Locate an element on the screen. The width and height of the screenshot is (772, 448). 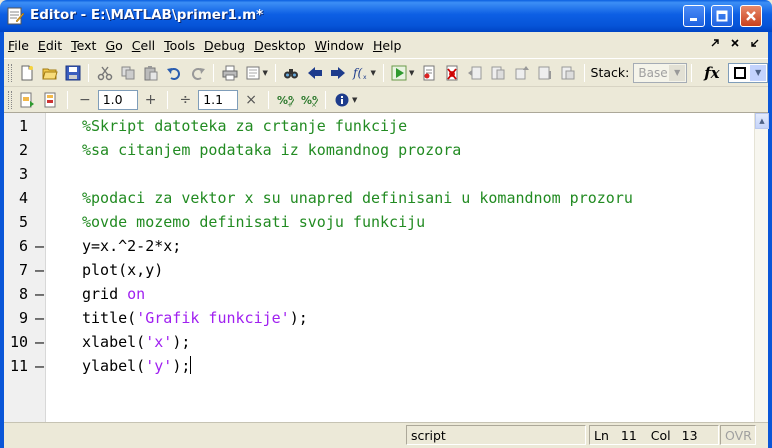
menu-tools: Tools is located at coordinates (179, 45).